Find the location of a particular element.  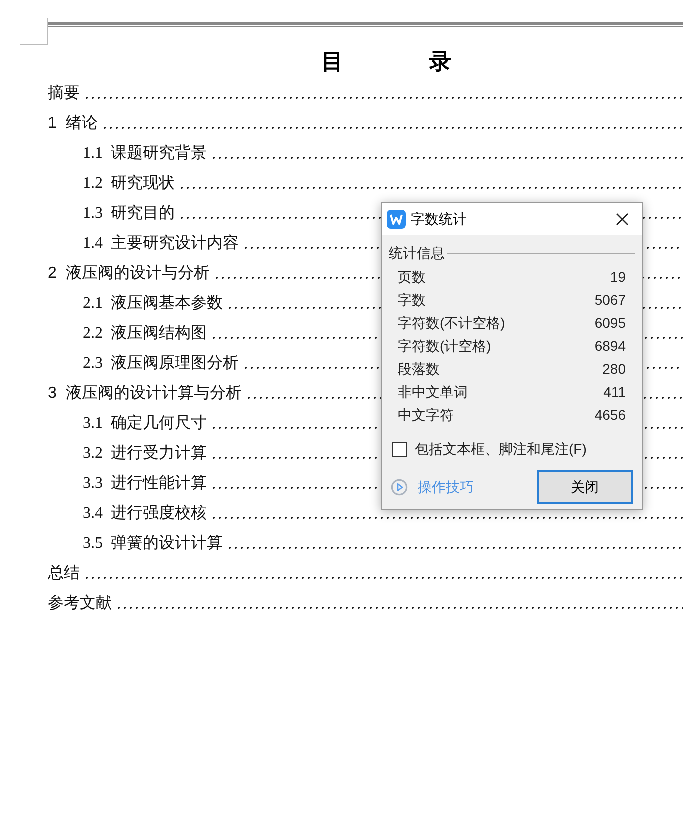

stat-label: 字符数(计空格) is located at coordinates (445, 346).